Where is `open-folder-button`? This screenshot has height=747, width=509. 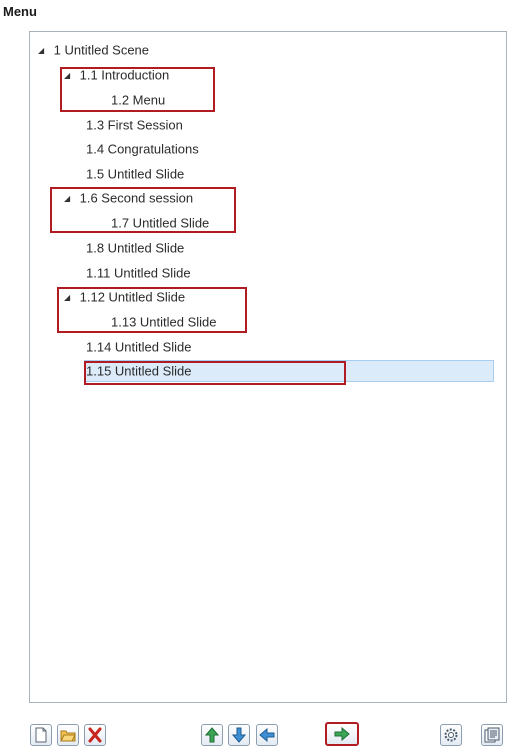
open-folder-button is located at coordinates (68, 735).